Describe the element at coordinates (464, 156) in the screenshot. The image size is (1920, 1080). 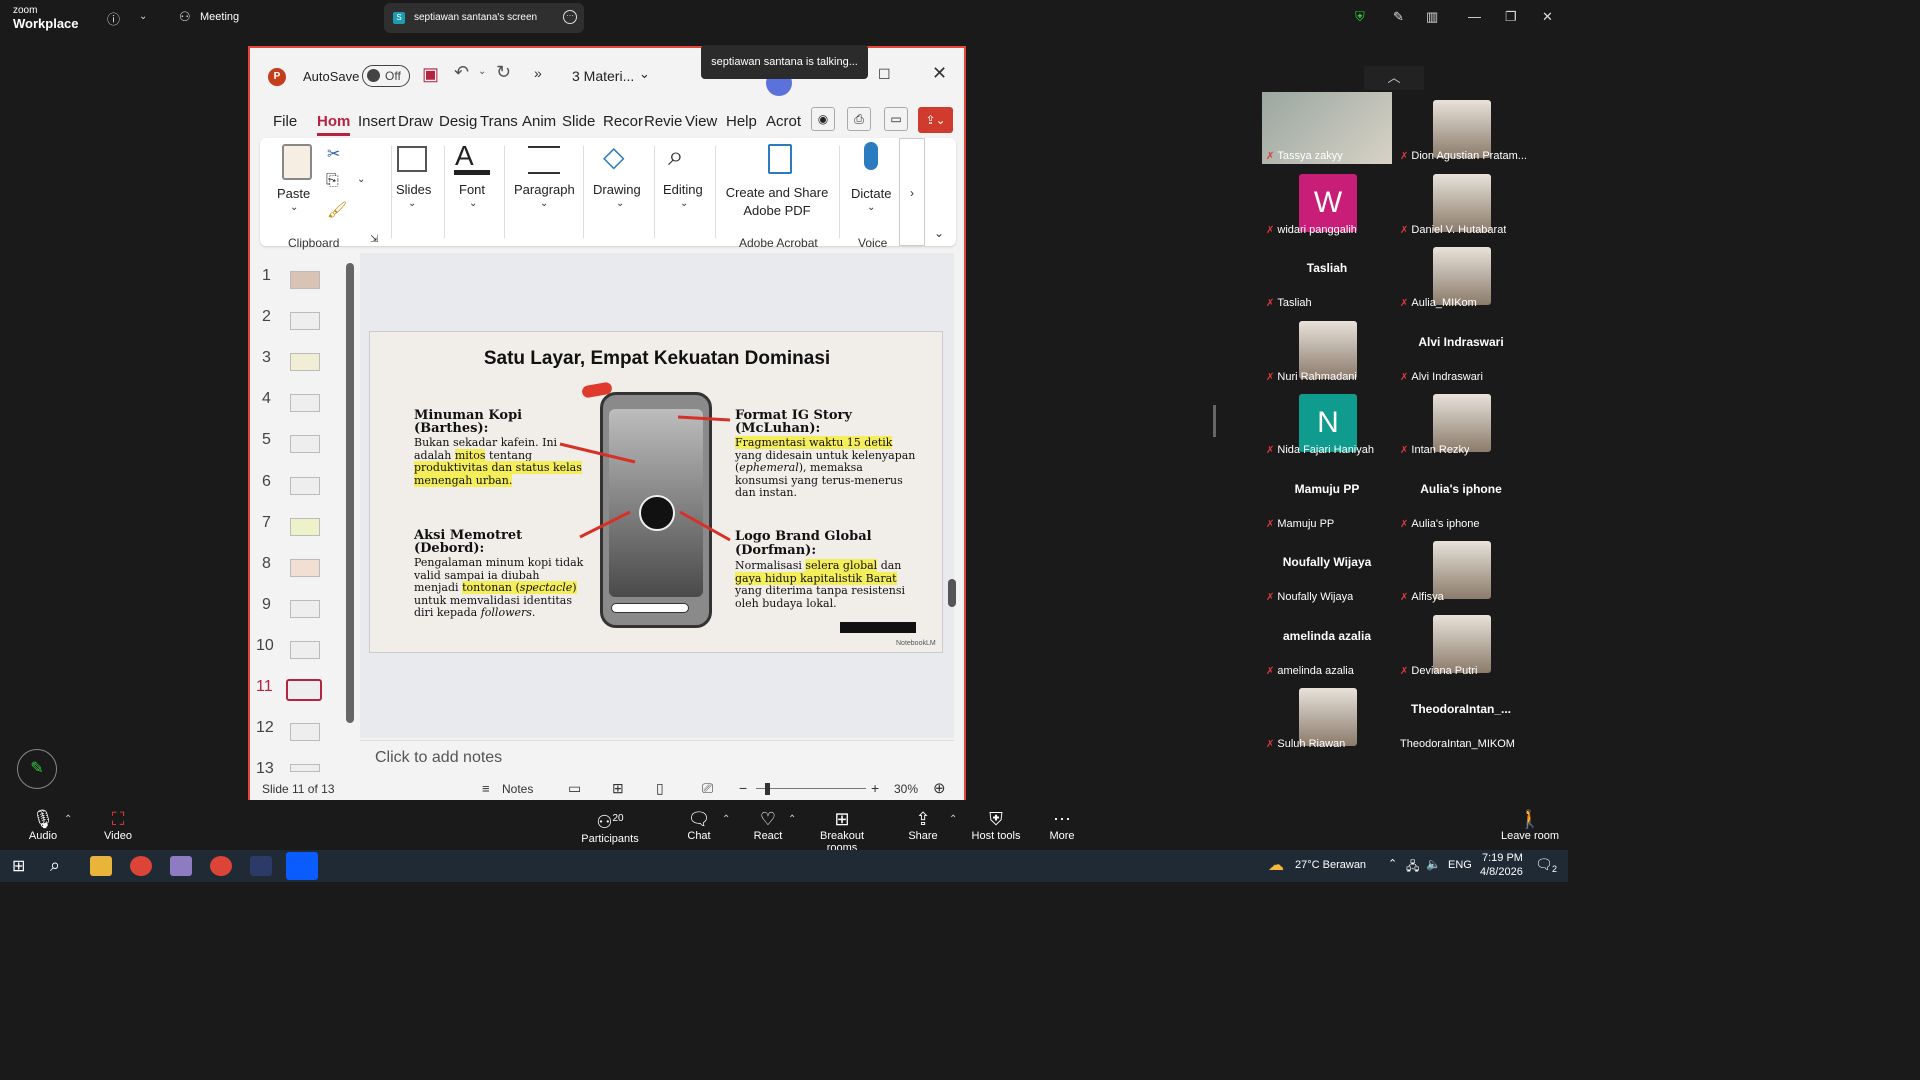
I see `font-icon: A` at that location.